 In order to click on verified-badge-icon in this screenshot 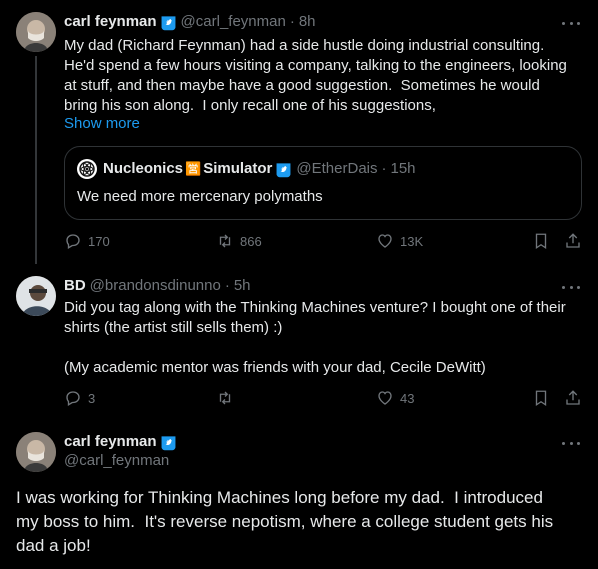, I will do `click(168, 442)`.